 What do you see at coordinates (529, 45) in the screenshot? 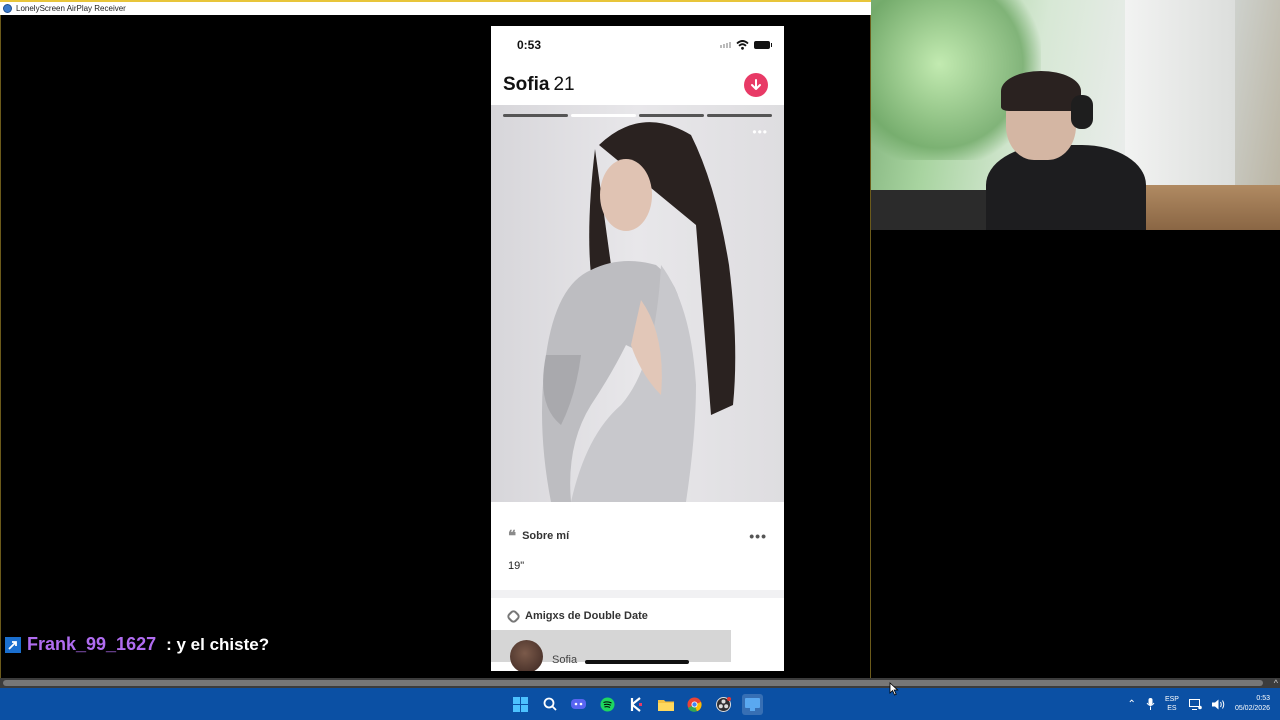
I see `status-time: 0:53` at bounding box center [529, 45].